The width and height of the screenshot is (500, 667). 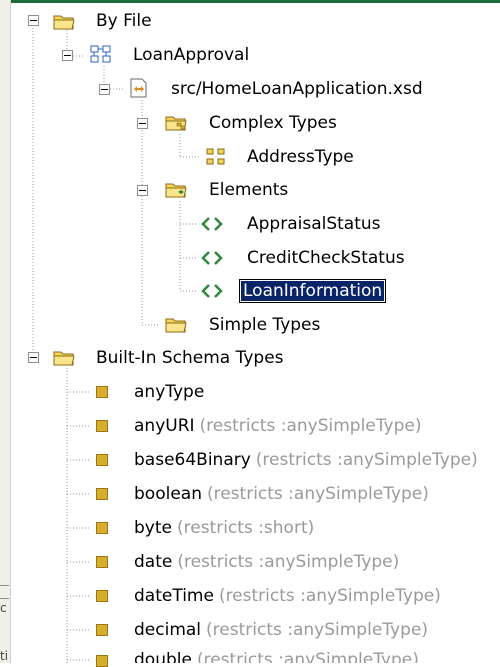 I want to click on tree-node-complex-types: Complex Types, so click(x=273, y=123).